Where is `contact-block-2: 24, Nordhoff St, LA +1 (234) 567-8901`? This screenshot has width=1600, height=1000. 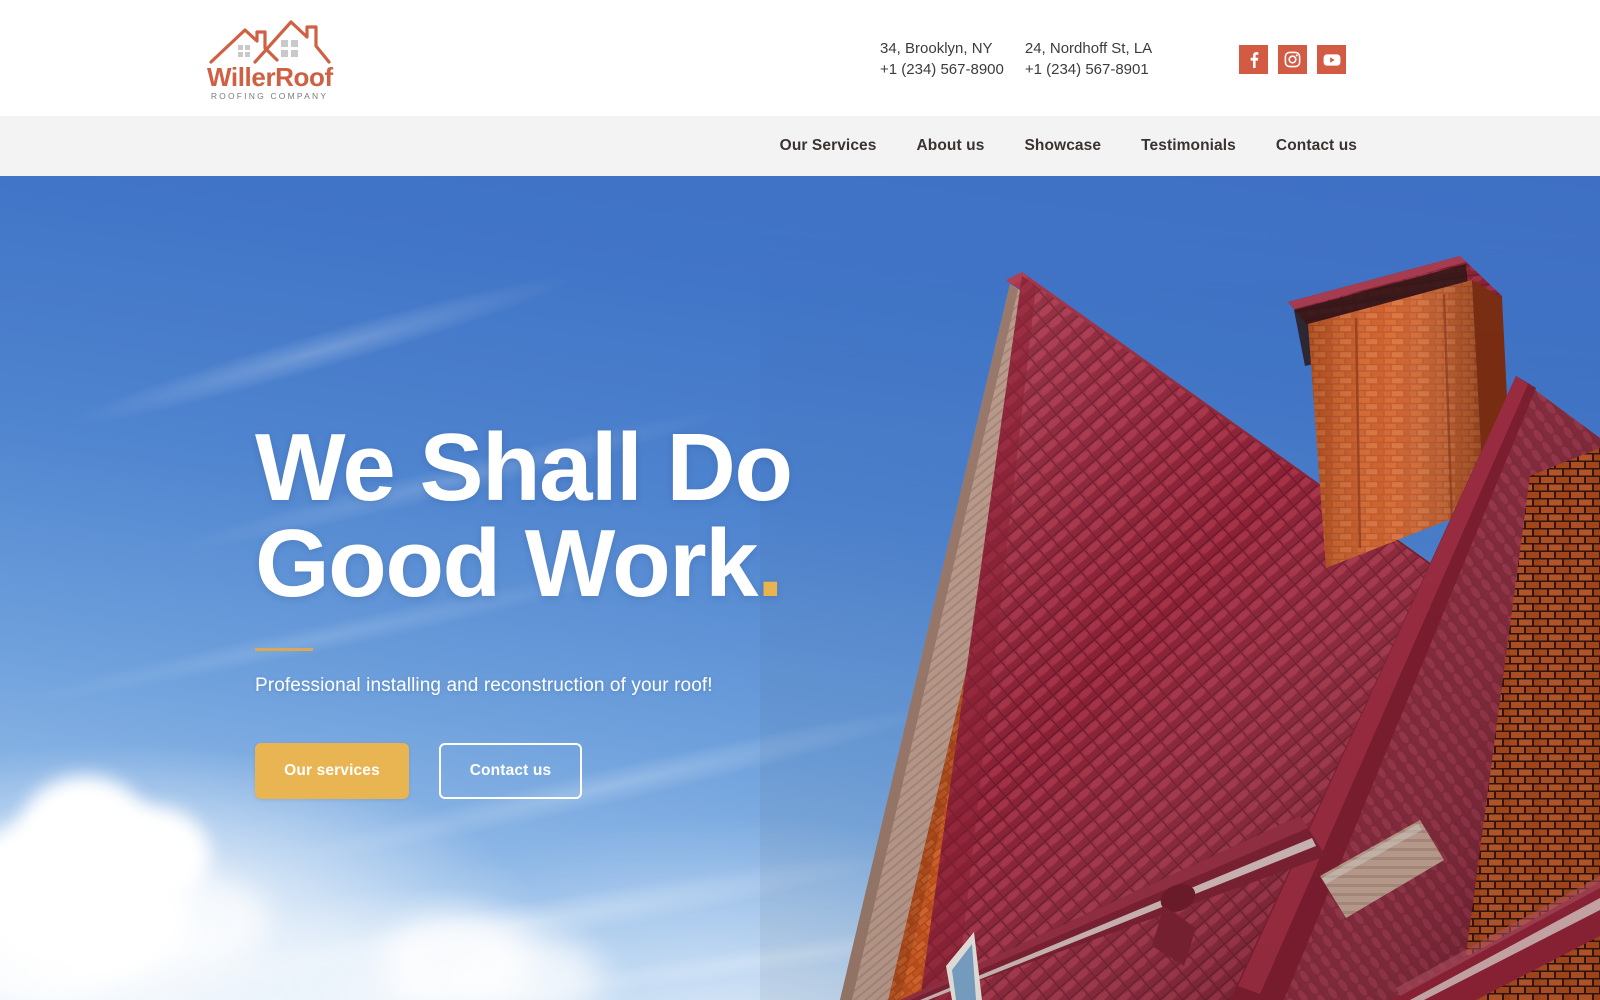
contact-block-2: 24, Nordhoff St, LA +1 (234) 567-8901 is located at coordinates (1088, 62).